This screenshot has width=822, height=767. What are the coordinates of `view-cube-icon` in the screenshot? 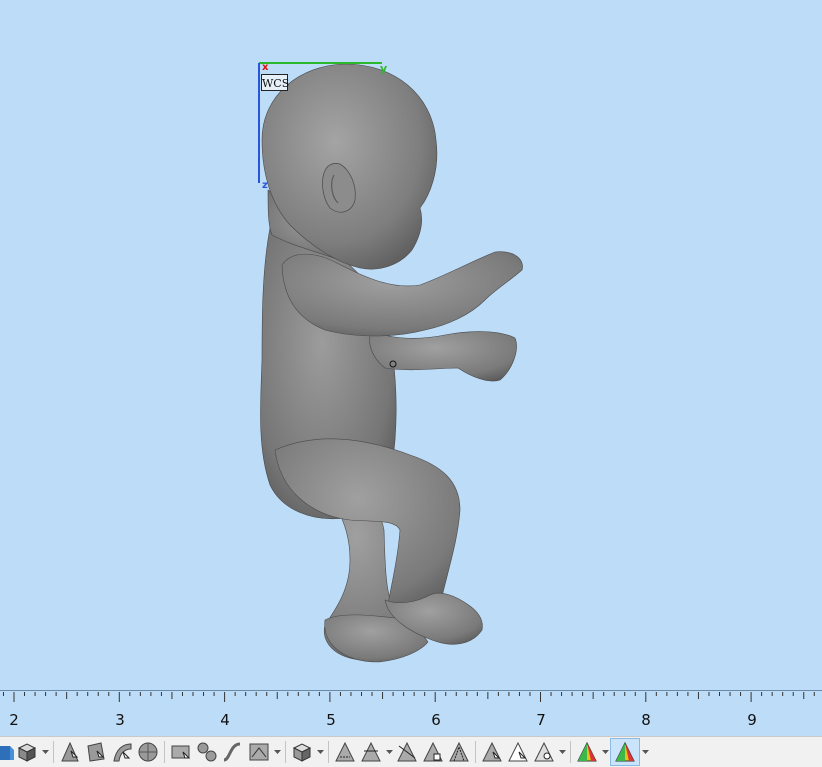 It's located at (7, 752).